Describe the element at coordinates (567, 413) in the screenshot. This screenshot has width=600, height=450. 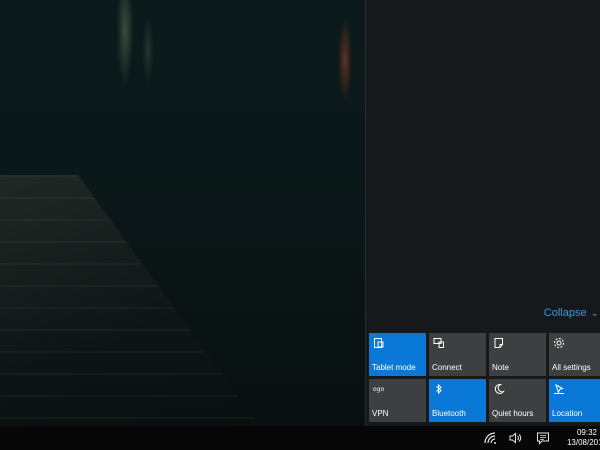
I see `tile-label: Location` at that location.